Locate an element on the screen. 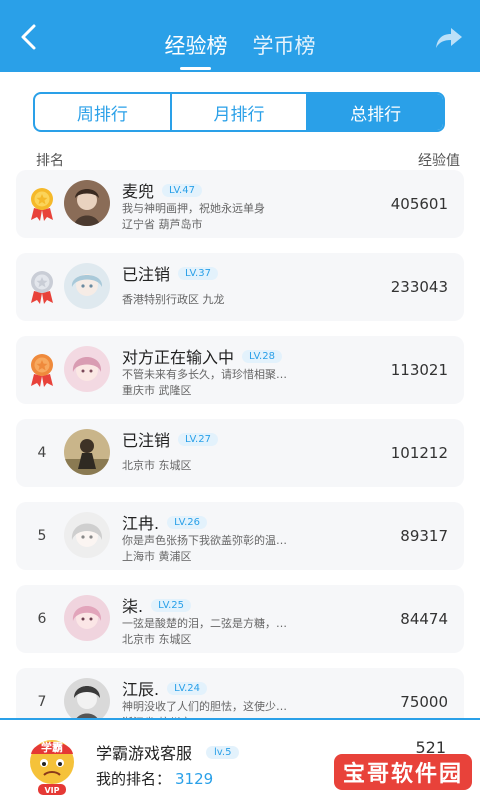  tab-experience: 经验榜 is located at coordinates (196, 50).